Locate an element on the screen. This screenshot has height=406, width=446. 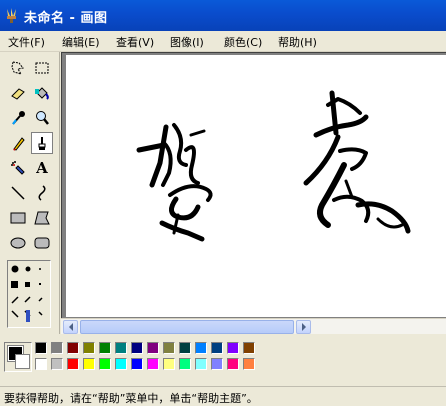
menu-colors: 颜色(C) is located at coordinates (243, 42).